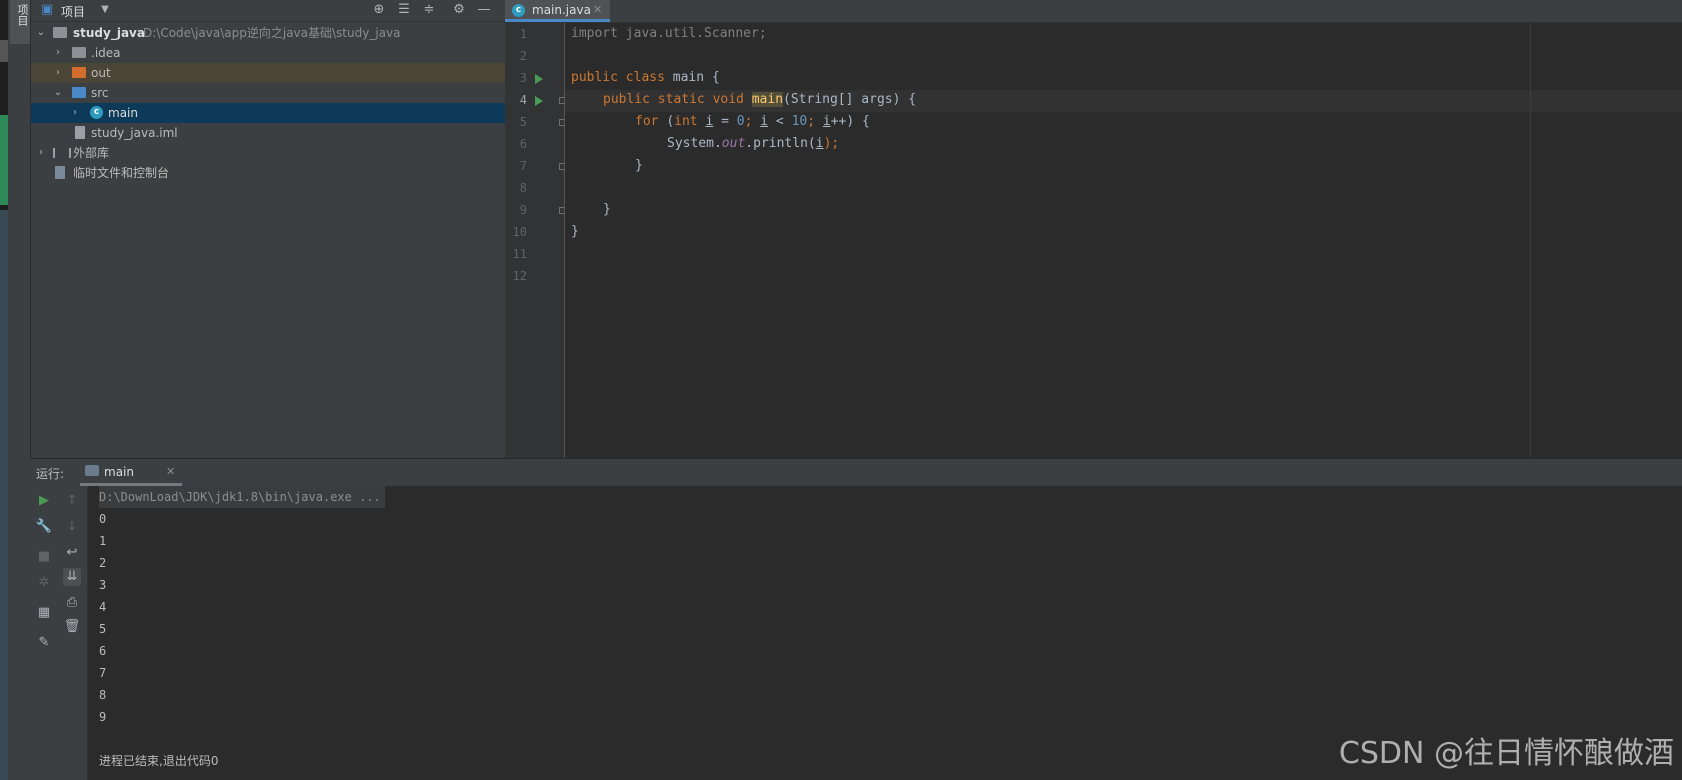  Describe the element at coordinates (103, 717) in the screenshot. I see `console-output-line: 9` at that location.